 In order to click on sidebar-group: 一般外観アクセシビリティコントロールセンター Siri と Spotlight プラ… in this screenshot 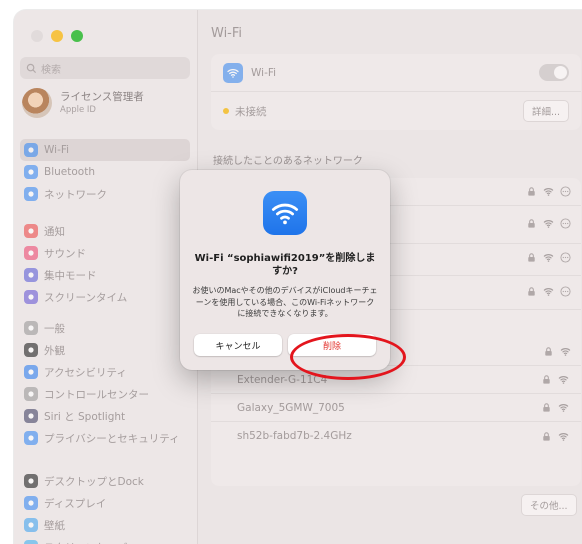, I will do `click(105, 383)`.